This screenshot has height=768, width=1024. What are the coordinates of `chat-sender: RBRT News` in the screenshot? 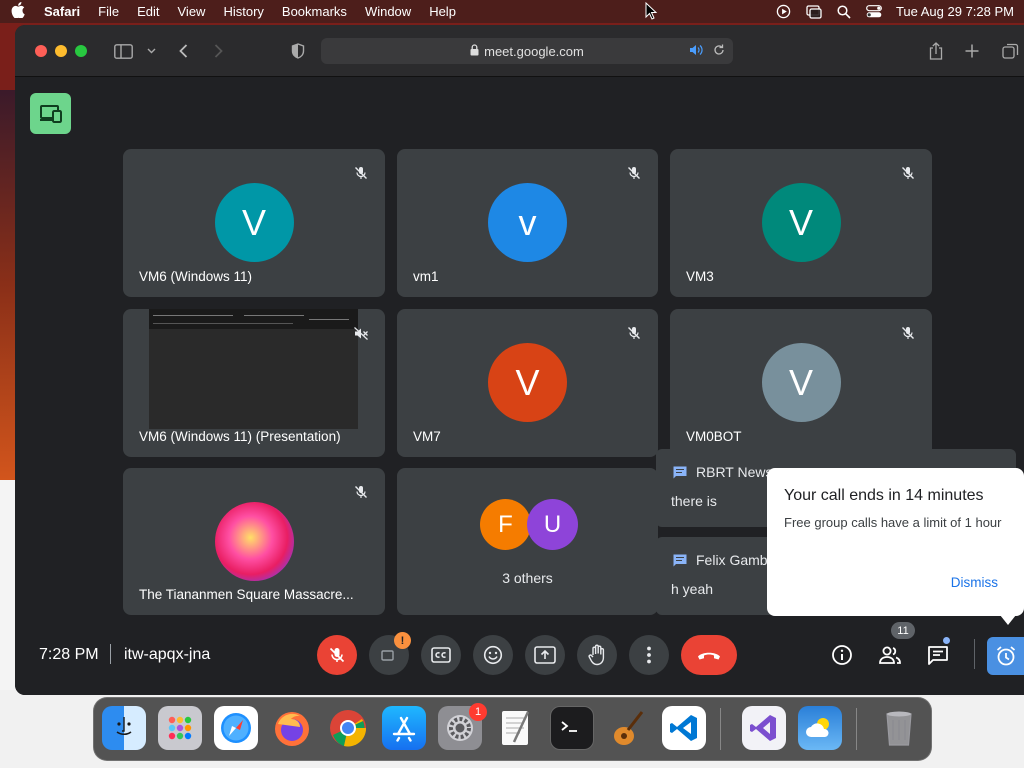 It's located at (734, 472).